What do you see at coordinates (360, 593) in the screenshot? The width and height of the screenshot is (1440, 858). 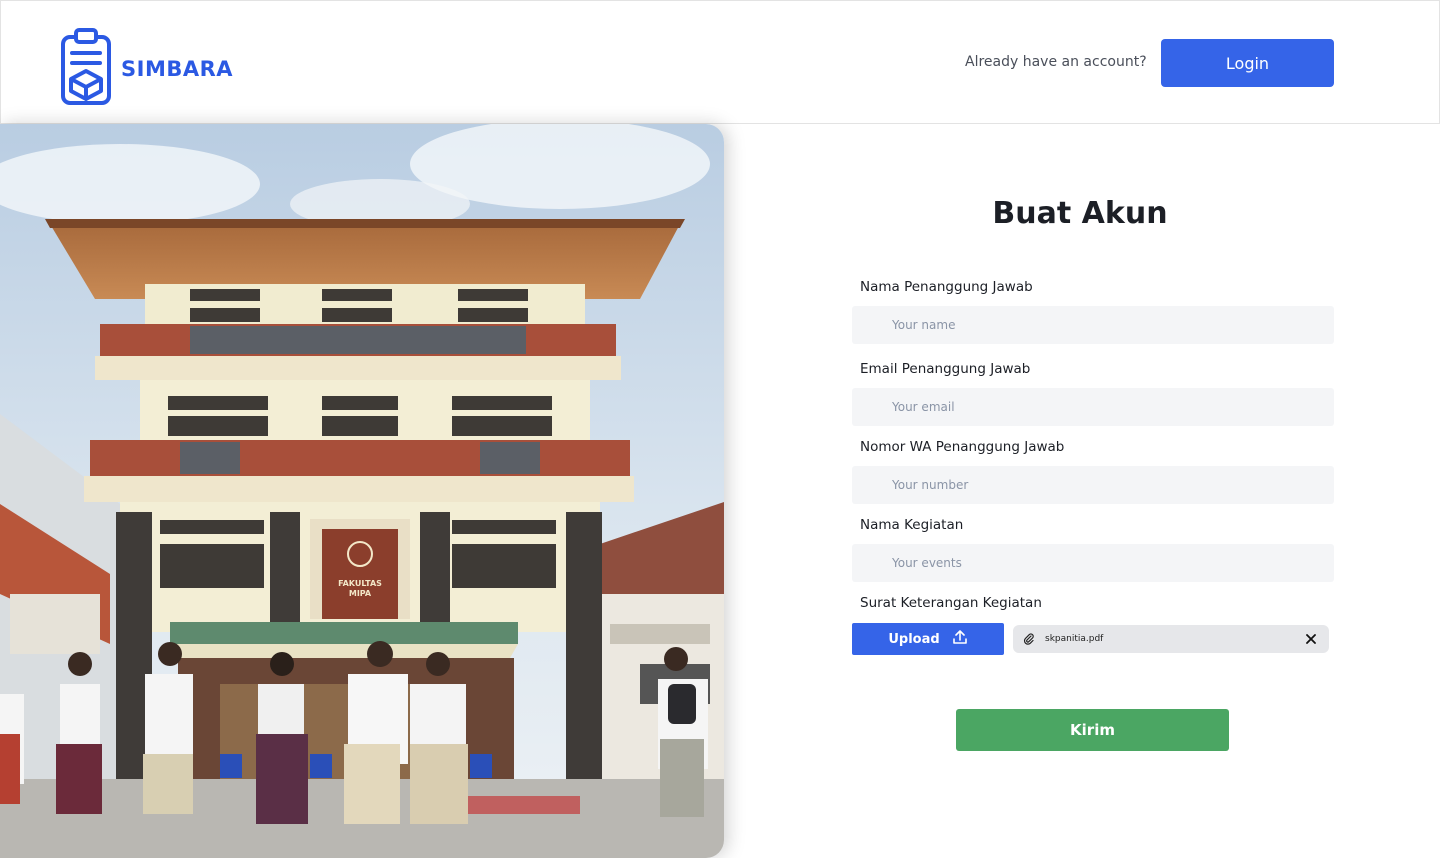 I see `sign-line2: MIPA` at bounding box center [360, 593].